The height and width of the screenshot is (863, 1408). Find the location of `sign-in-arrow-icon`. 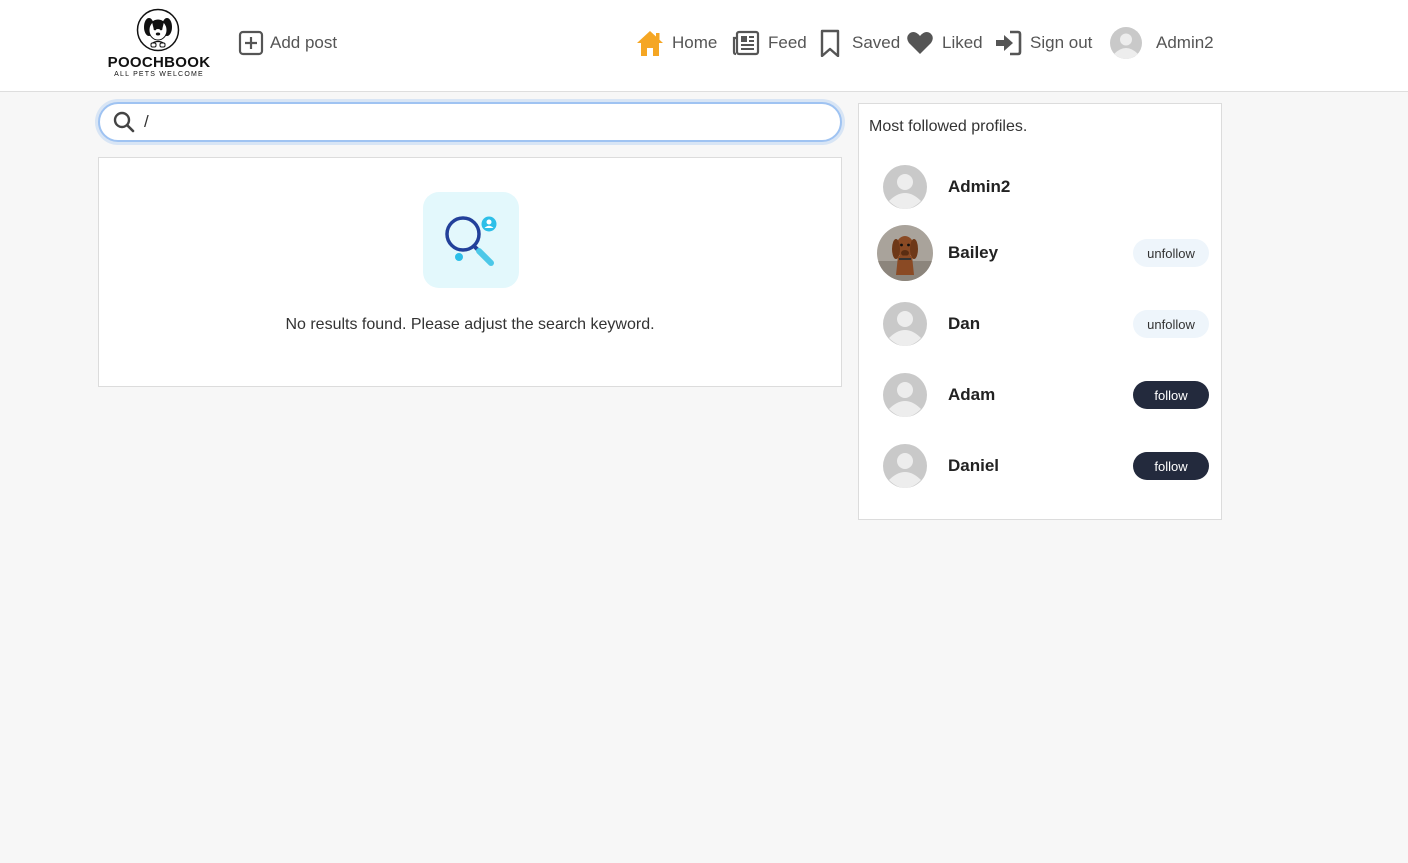

sign-in-arrow-icon is located at coordinates (1009, 43).